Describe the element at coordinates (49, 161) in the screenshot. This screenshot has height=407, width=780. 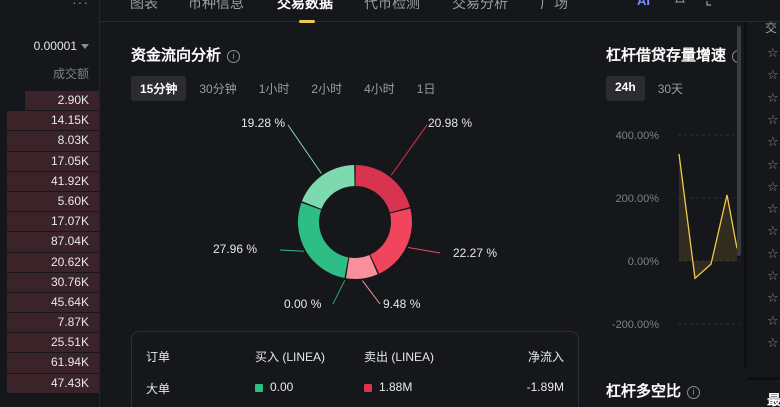
I see `orderbook-row: 17.05K` at that location.